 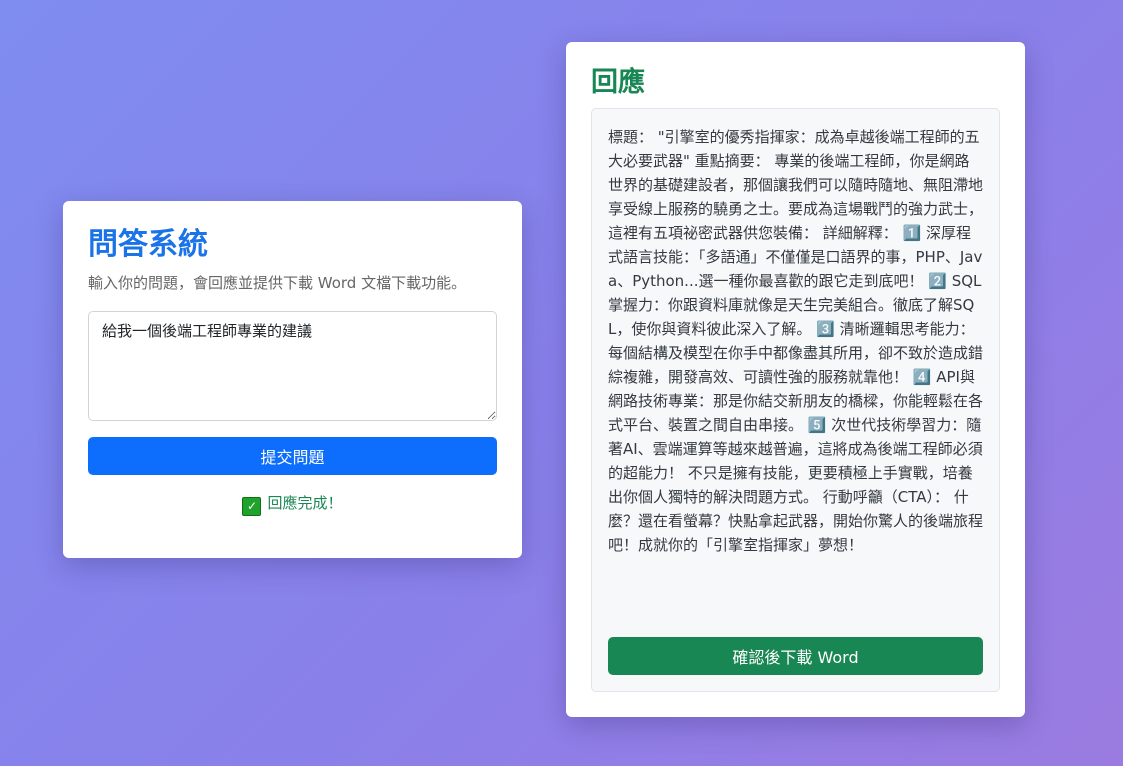 What do you see at coordinates (148, 244) in the screenshot?
I see `qa-title: 問答系統` at bounding box center [148, 244].